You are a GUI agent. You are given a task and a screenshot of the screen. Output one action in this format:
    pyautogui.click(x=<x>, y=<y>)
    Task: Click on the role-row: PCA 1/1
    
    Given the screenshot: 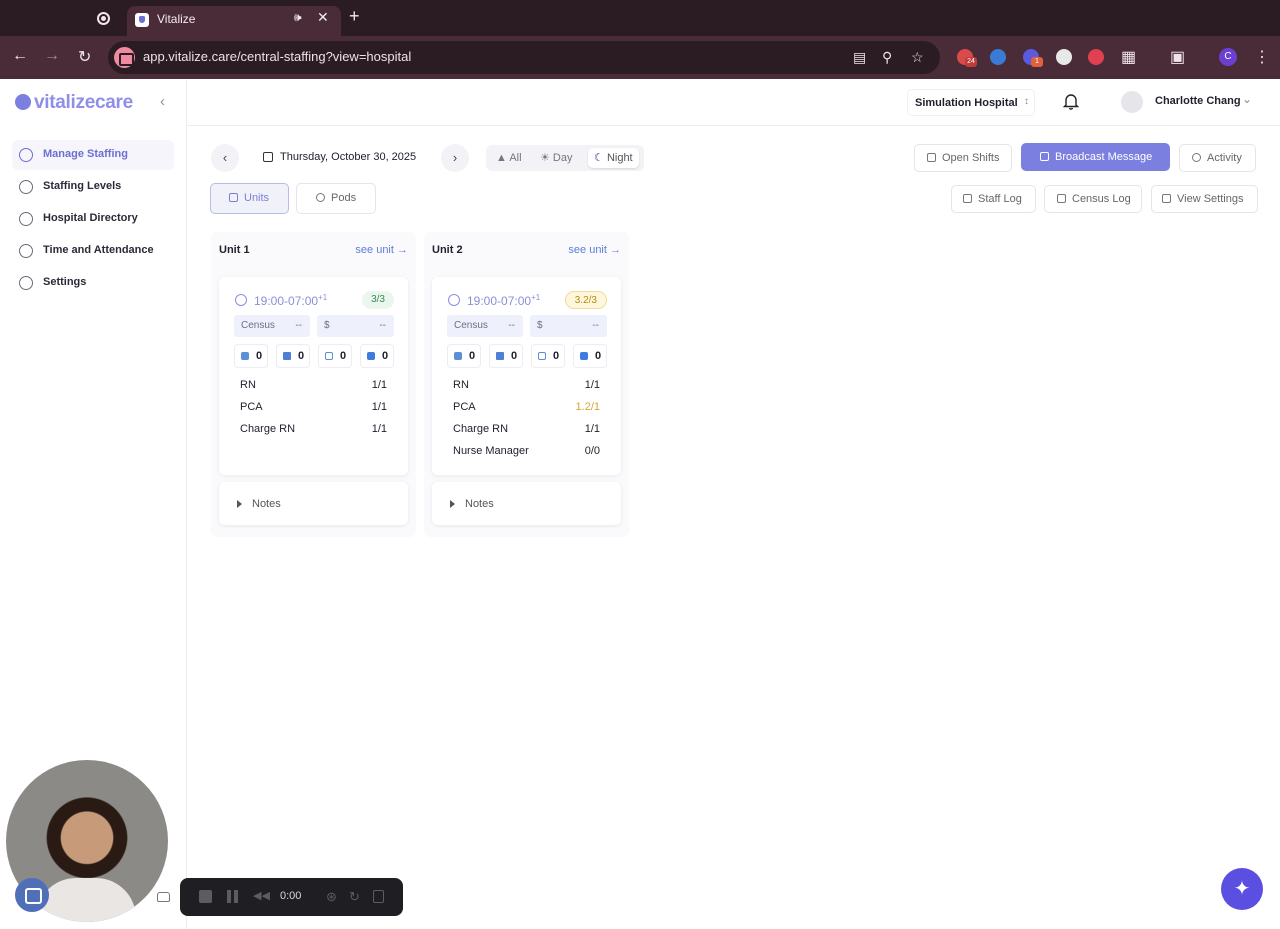 What is the action you would take?
    pyautogui.click(x=313, y=407)
    